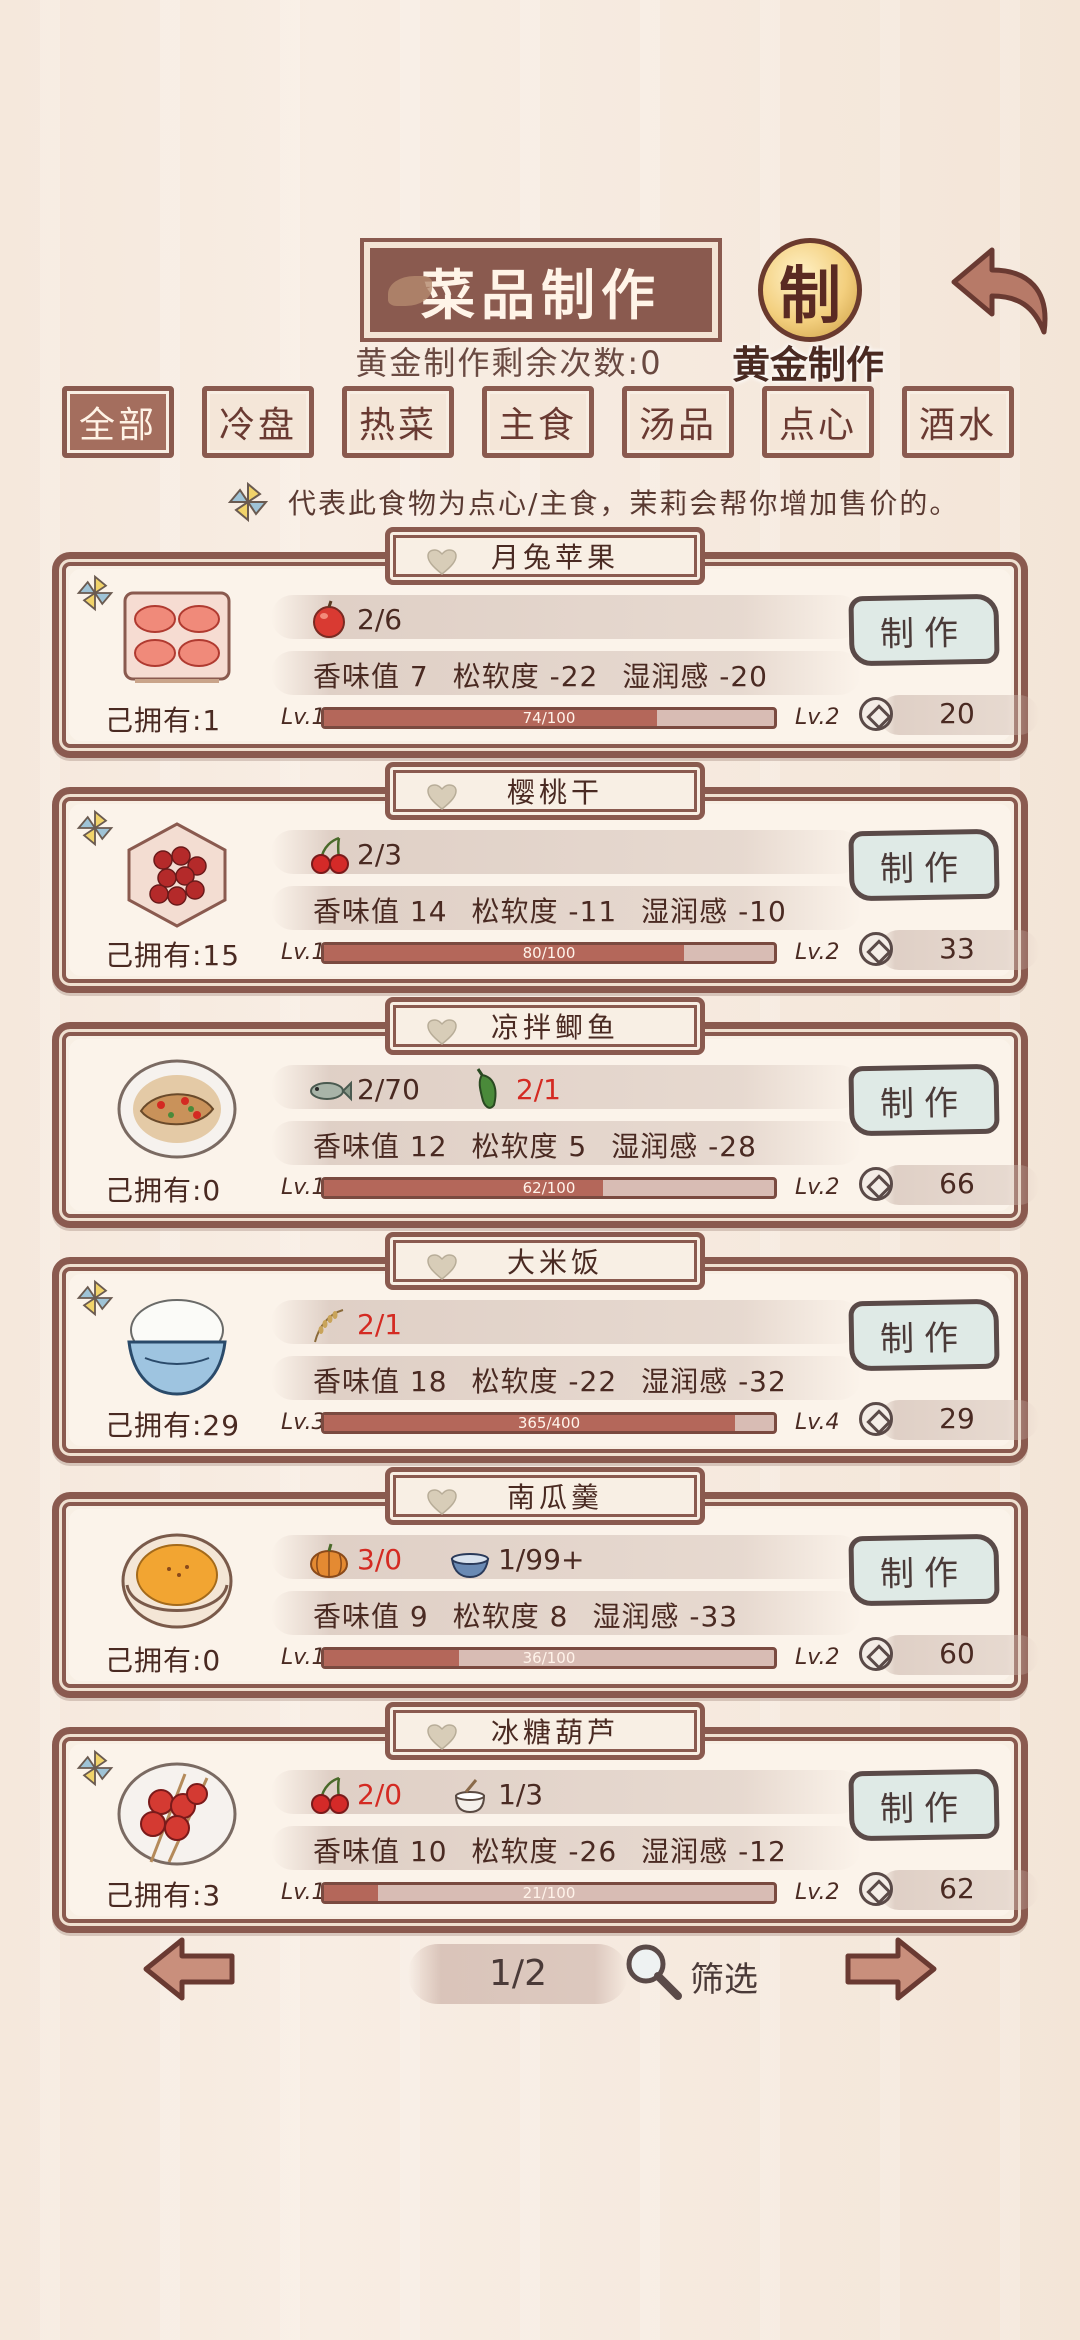 The height and width of the screenshot is (2340, 1080). Describe the element at coordinates (714, 1851) in the screenshot. I see `stat-value: 湿润感 -12` at that location.